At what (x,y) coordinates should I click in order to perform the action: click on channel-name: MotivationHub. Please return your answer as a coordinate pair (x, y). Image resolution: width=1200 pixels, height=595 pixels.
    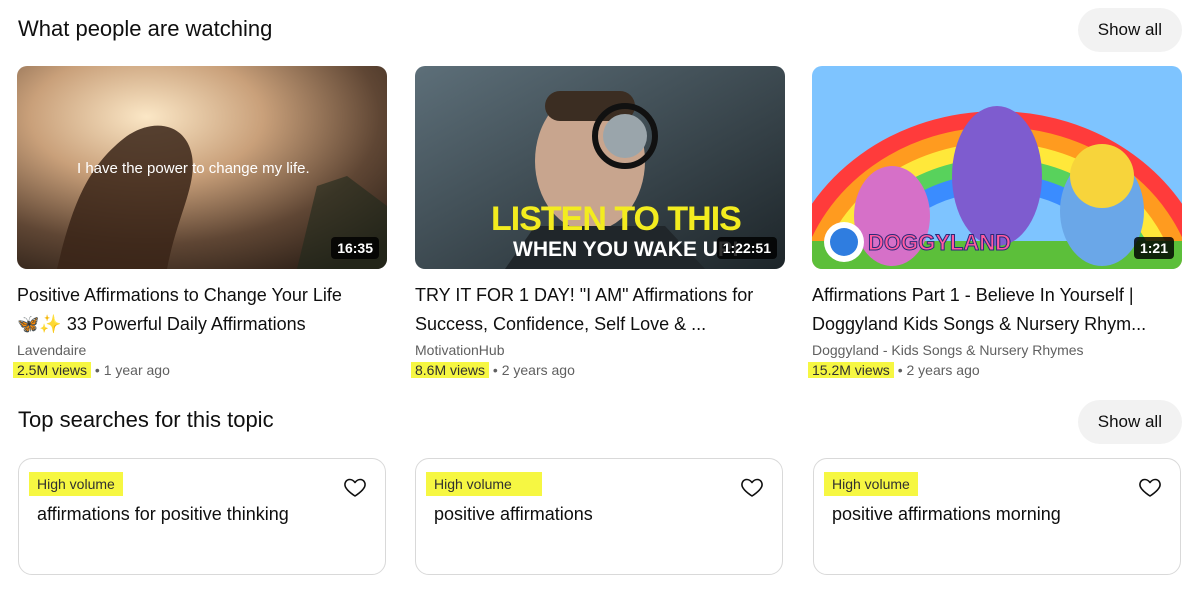
    Looking at the image, I should click on (600, 350).